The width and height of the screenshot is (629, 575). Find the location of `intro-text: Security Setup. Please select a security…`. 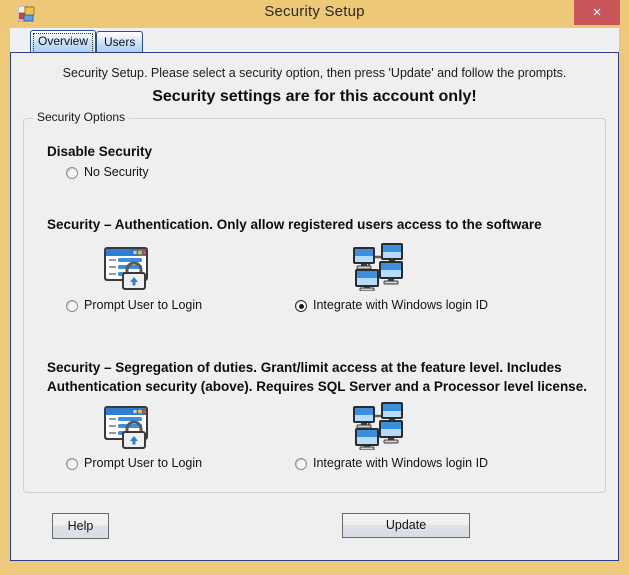

intro-text: Security Setup. Please select a security… is located at coordinates (314, 73).